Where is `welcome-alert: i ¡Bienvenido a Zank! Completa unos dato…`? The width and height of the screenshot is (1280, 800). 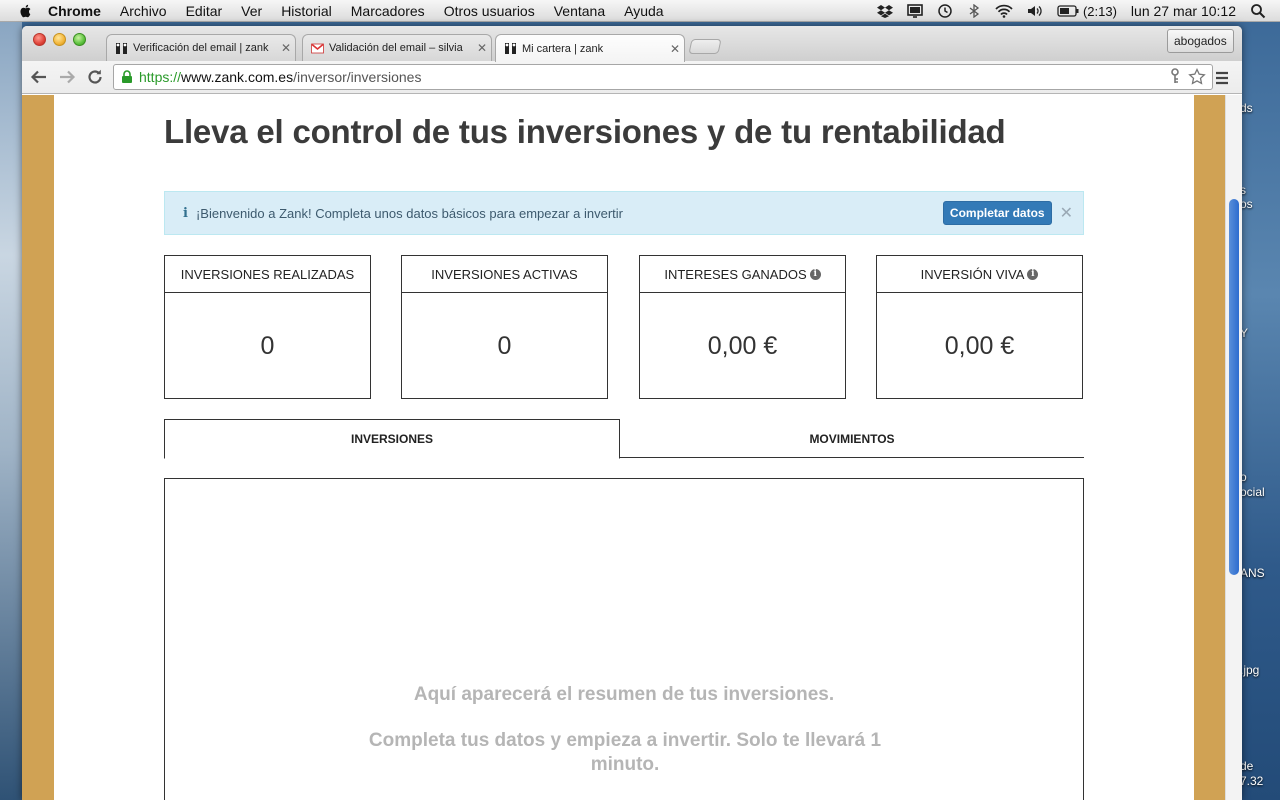 welcome-alert: i ¡Bienvenido a Zank! Completa unos dato… is located at coordinates (624, 213).